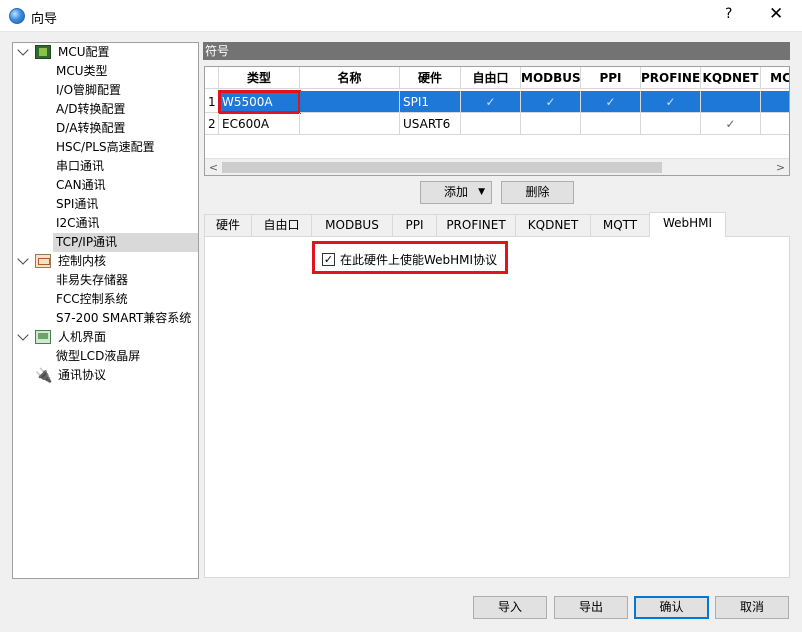  I want to click on symbol-panel-header: 符号, so click(496, 51).